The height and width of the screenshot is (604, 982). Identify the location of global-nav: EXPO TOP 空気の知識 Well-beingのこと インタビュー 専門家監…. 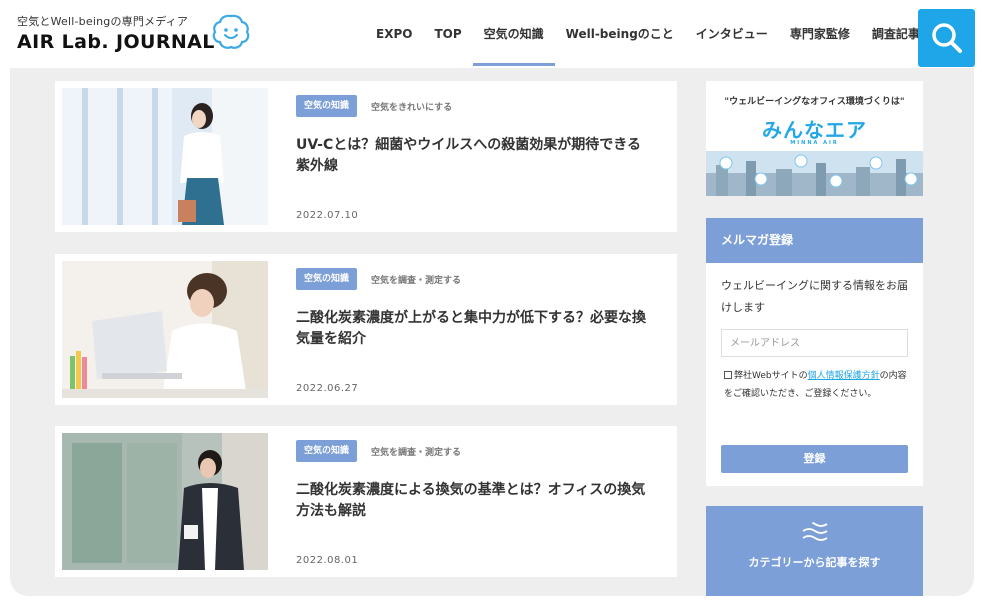
(648, 34).